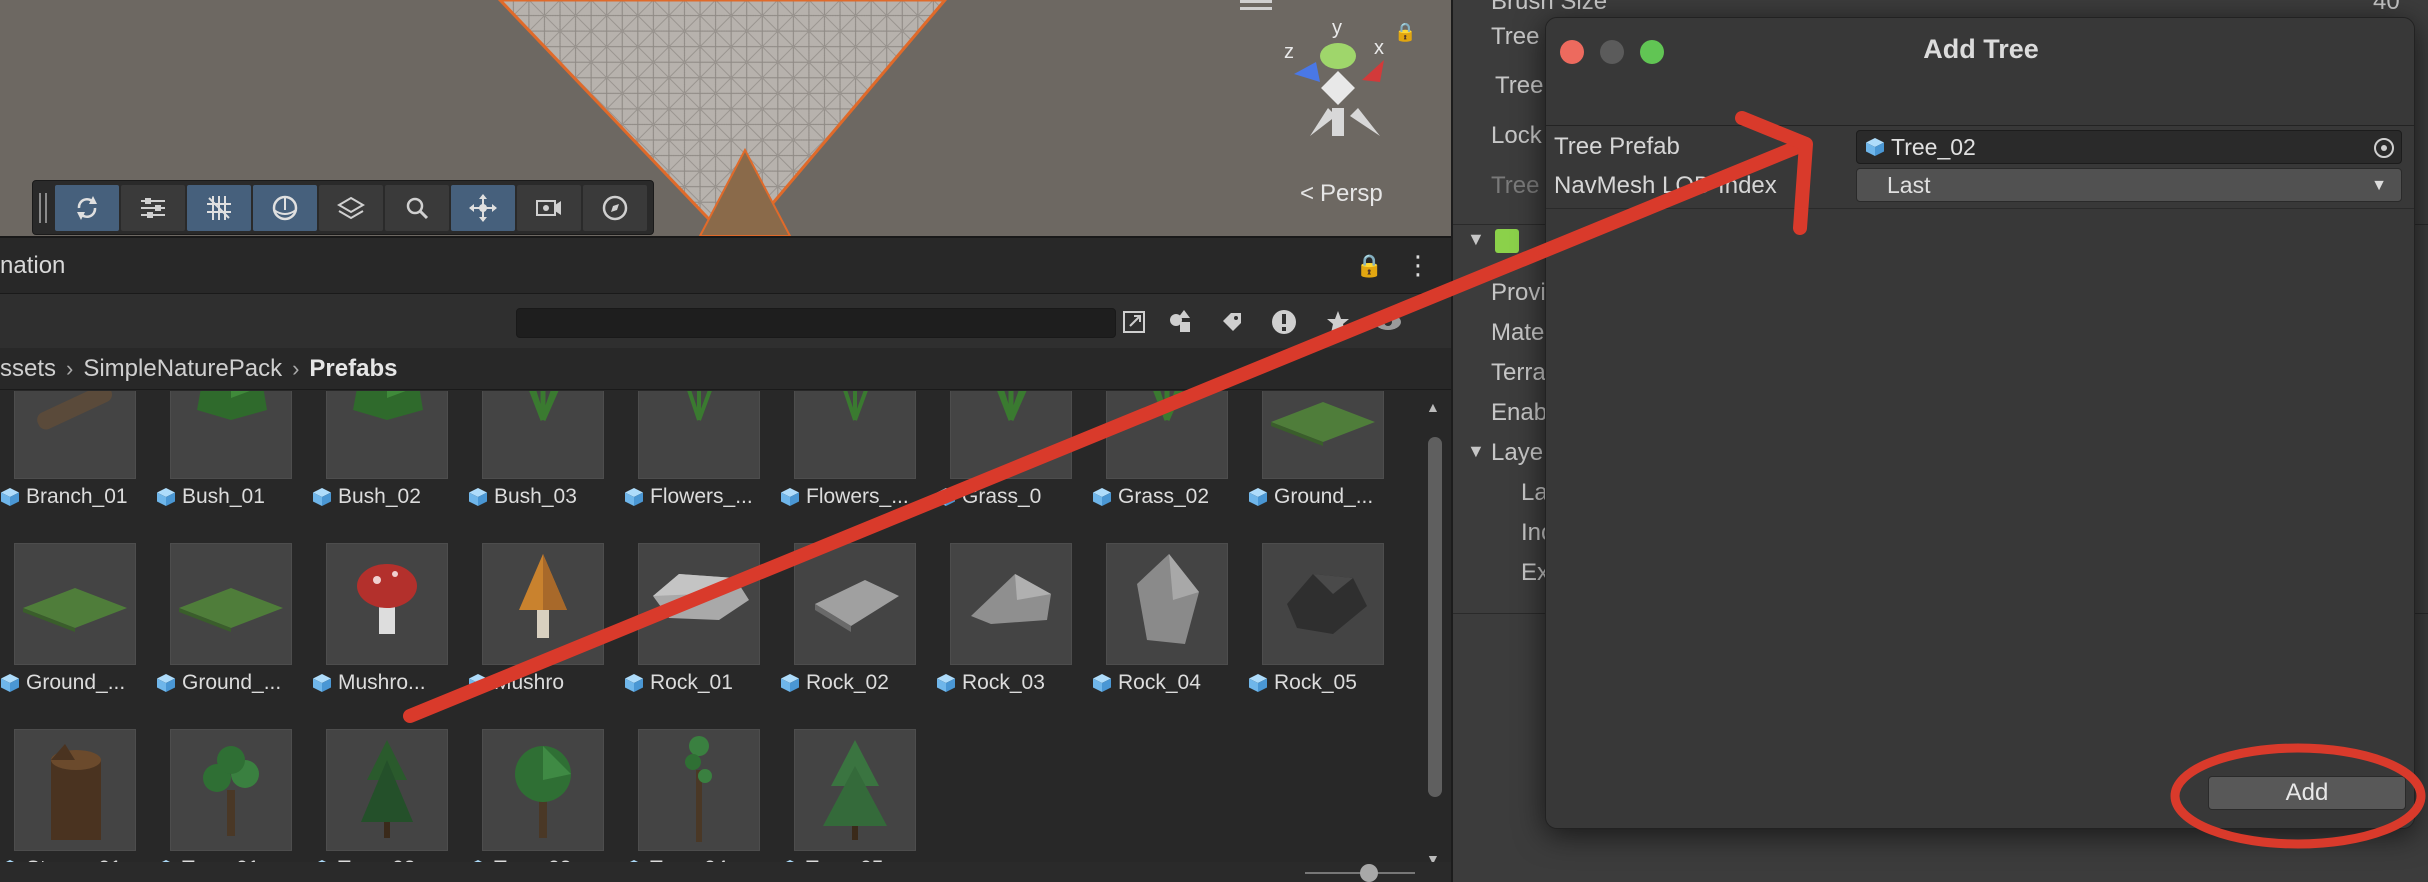  What do you see at coordinates (1388, 322) in the screenshot?
I see `visibility-eye-icon` at bounding box center [1388, 322].